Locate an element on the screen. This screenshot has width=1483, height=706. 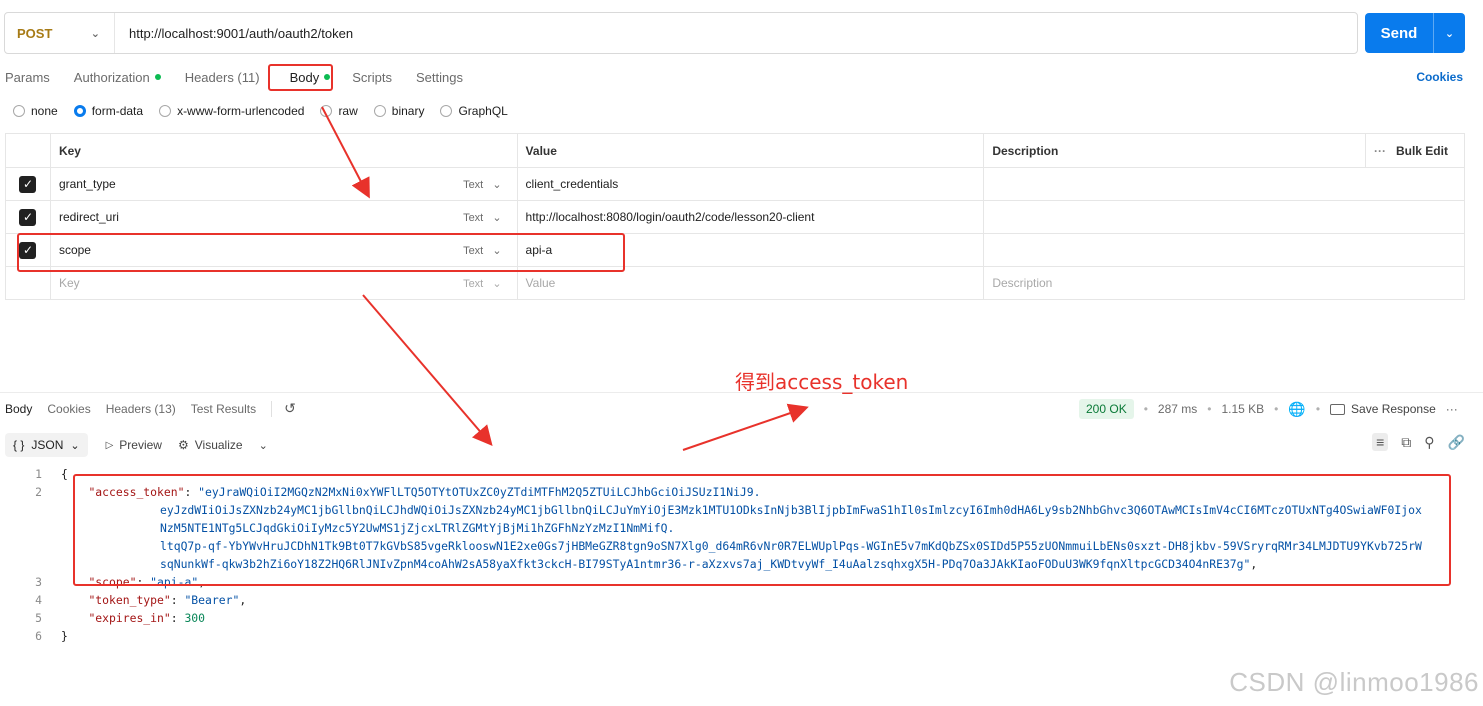
url-input is located at coordinates (736, 33).